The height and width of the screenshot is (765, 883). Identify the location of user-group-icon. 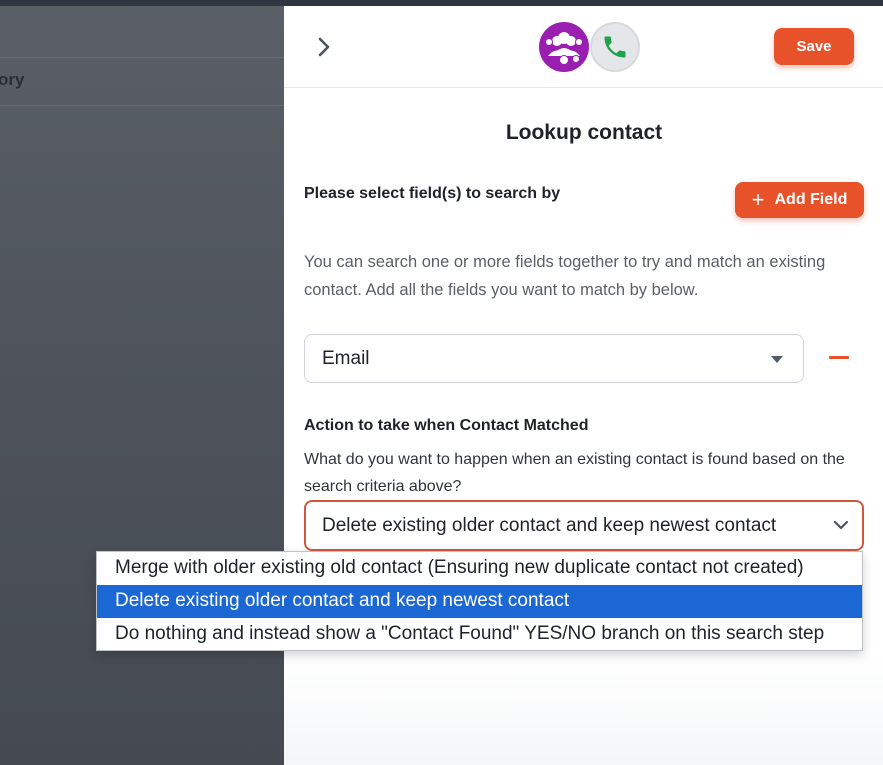
(564, 48).